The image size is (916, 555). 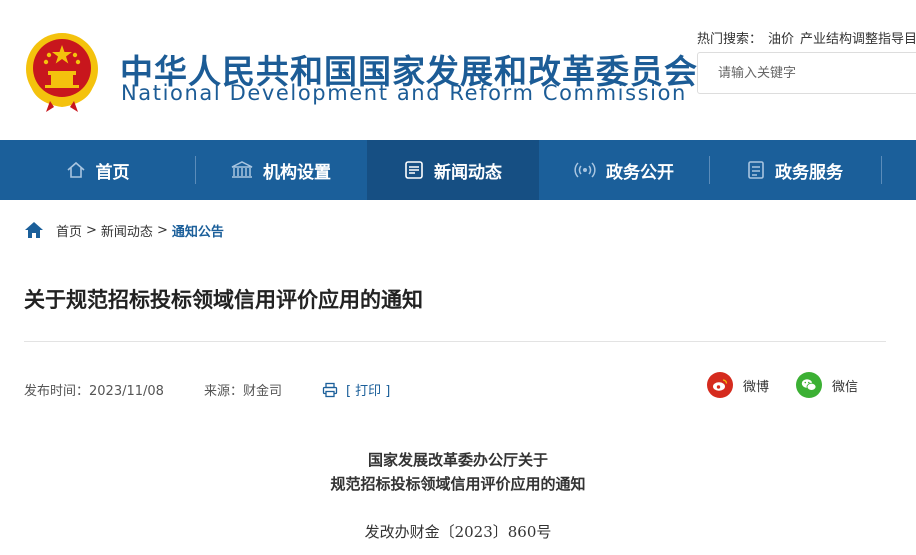 I want to click on nav-item-government-affairs: 政务公开, so click(x=624, y=170).